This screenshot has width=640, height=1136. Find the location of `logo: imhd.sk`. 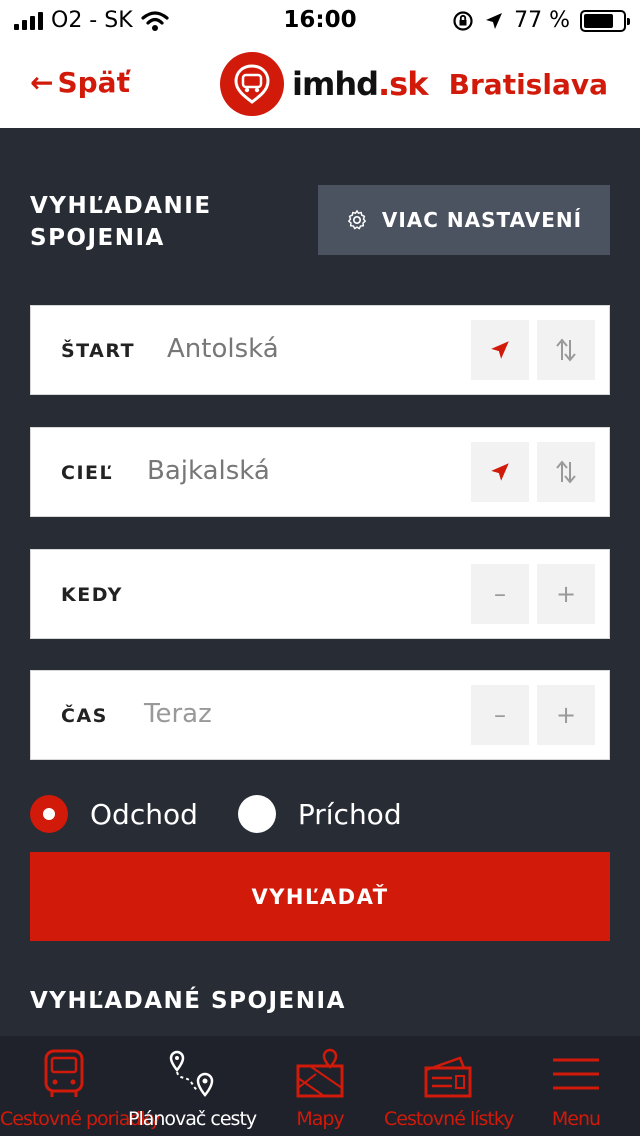

logo: imhd.sk is located at coordinates (324, 84).